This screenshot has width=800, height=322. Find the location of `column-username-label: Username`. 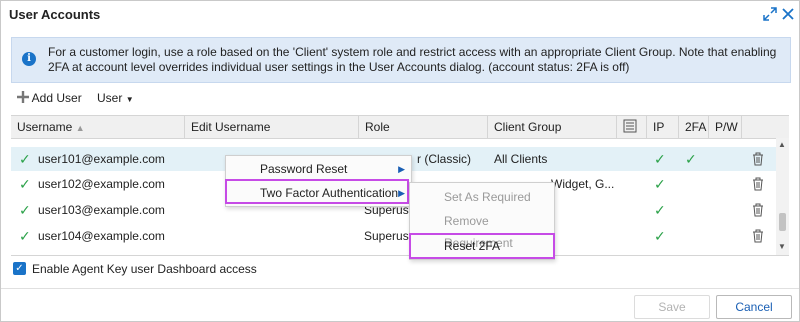

column-username-label: Username is located at coordinates (45, 127).